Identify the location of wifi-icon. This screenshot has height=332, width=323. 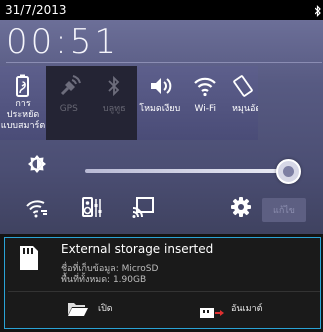
(206, 87).